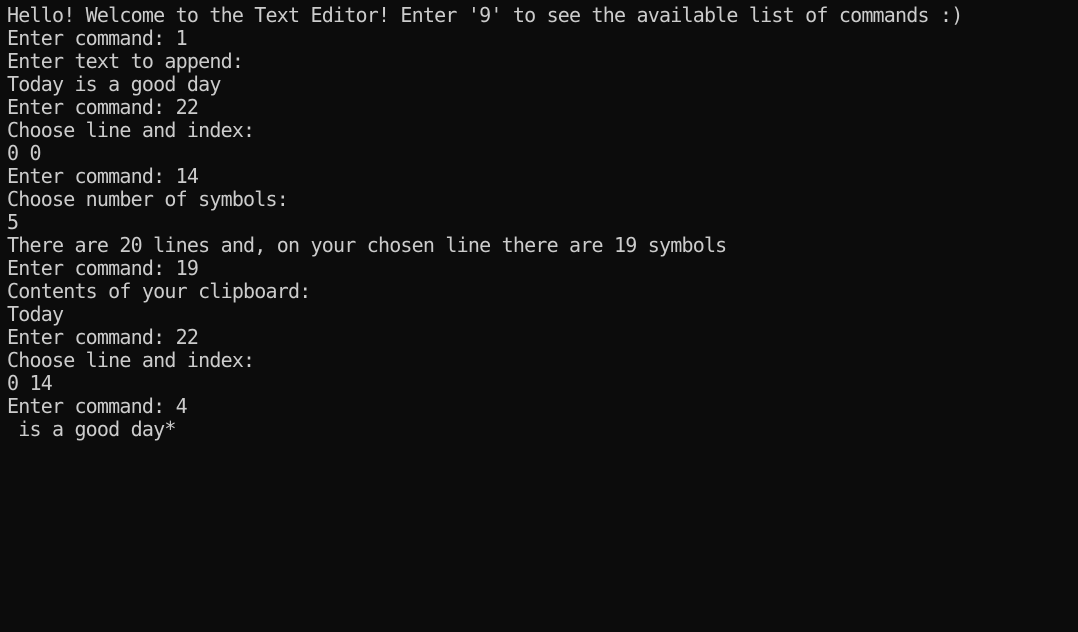 This screenshot has width=1078, height=632. What do you see at coordinates (91, 429) in the screenshot?
I see `console-line-output-text: is a good day*` at bounding box center [91, 429].